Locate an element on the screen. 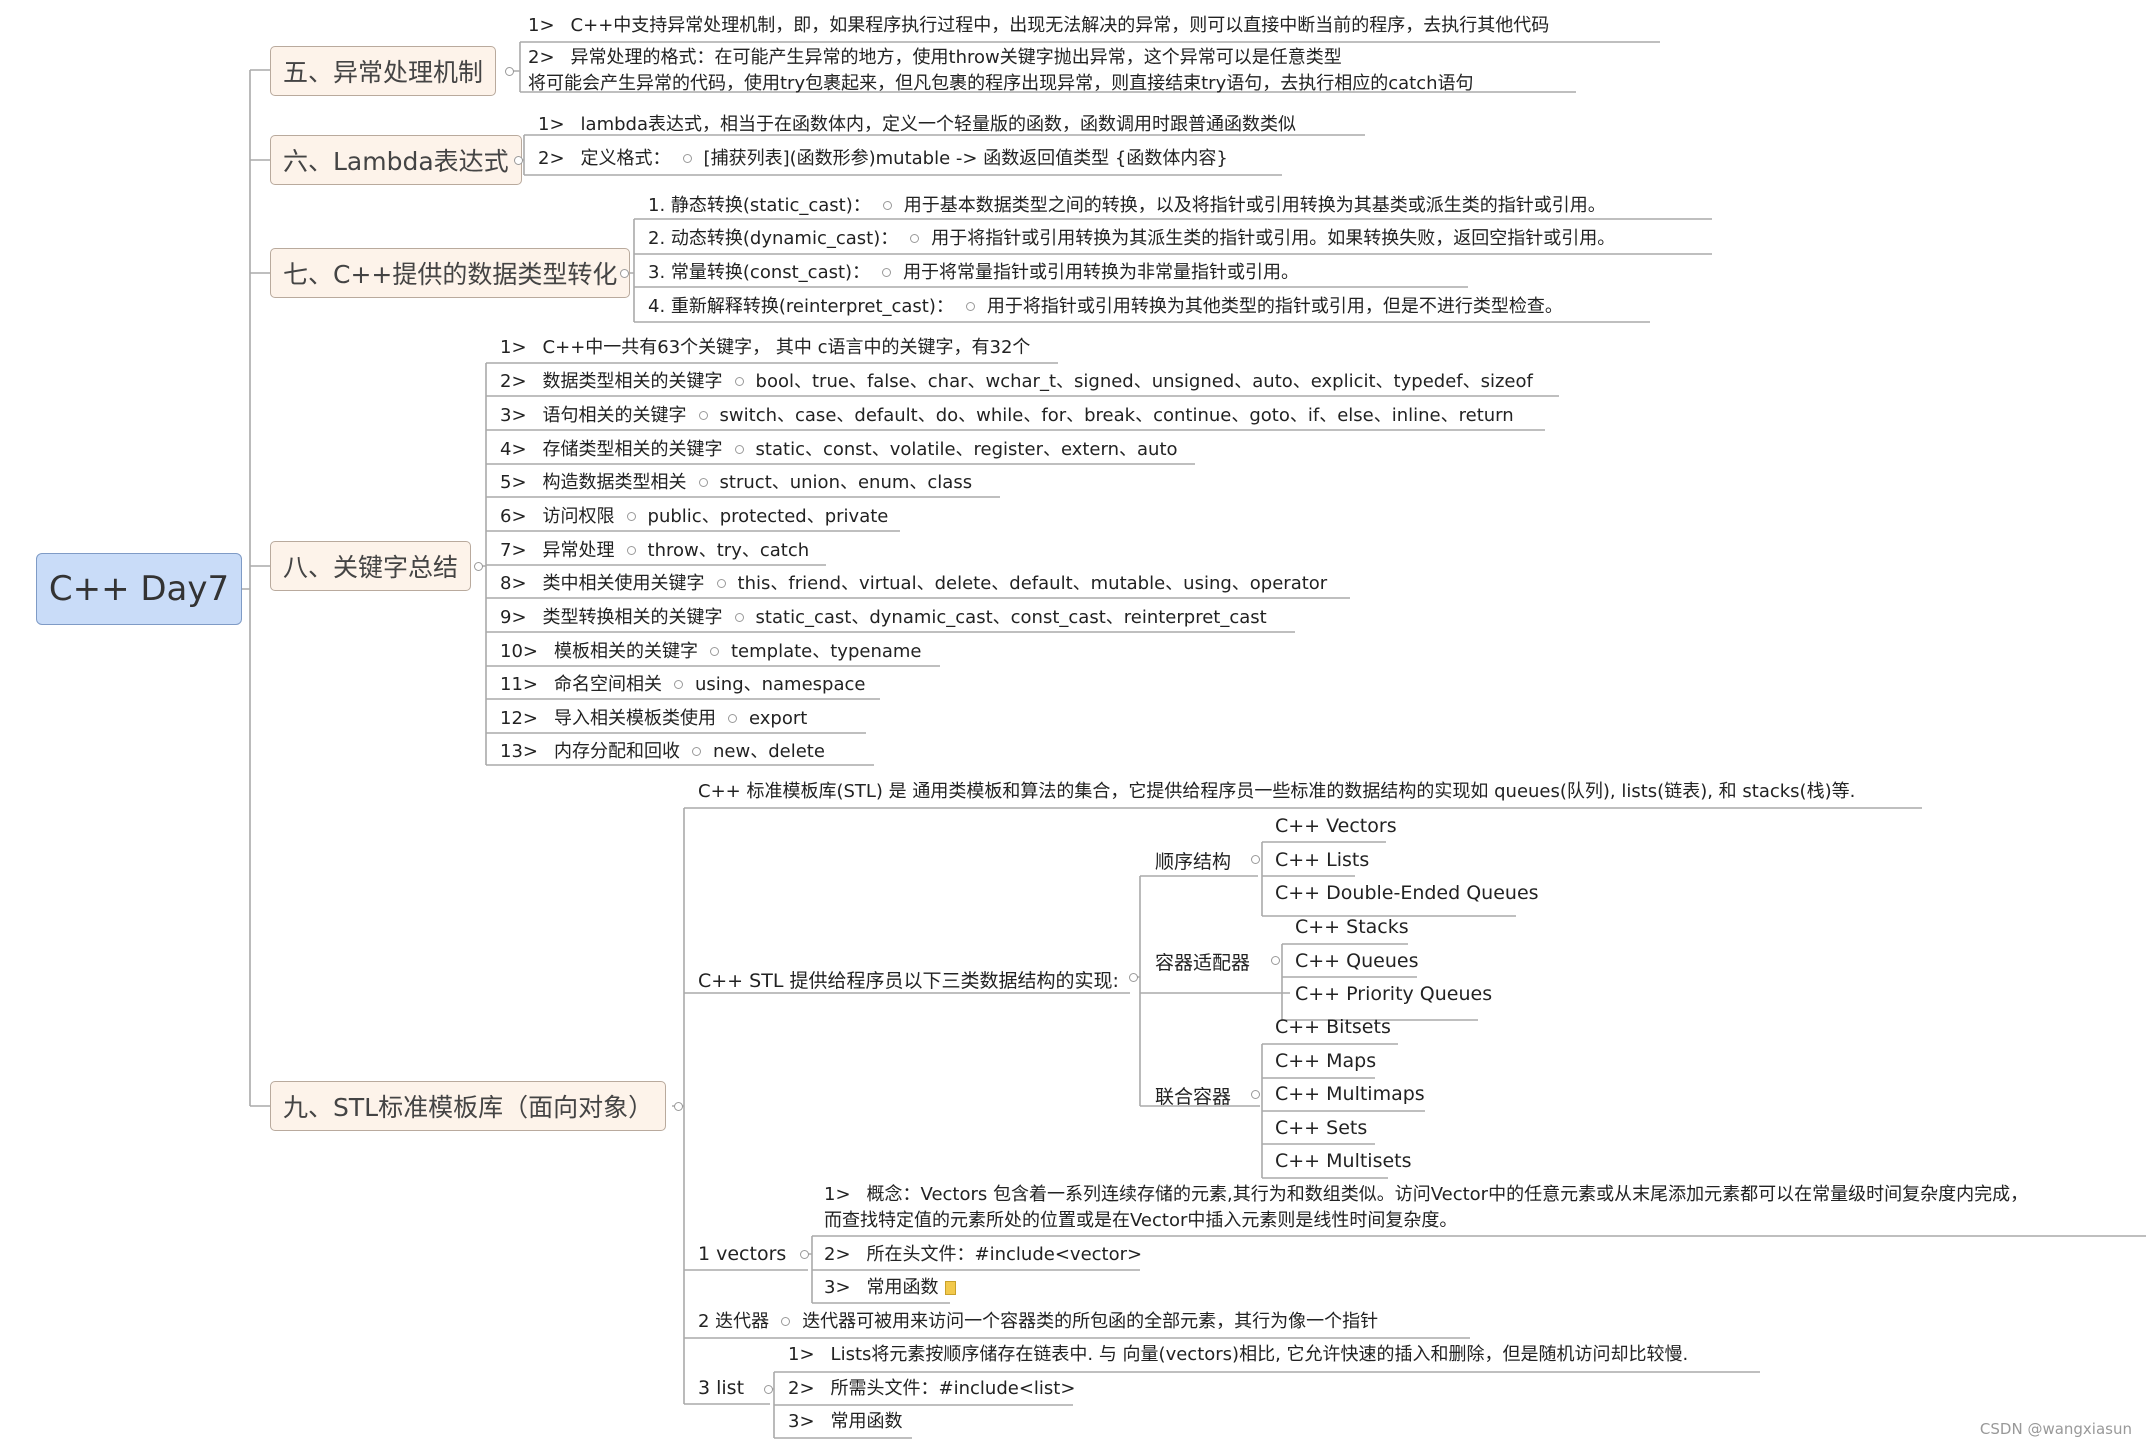 The width and height of the screenshot is (2146, 1448). topic-exception-handling: 五、异常处理机制 is located at coordinates (383, 71).